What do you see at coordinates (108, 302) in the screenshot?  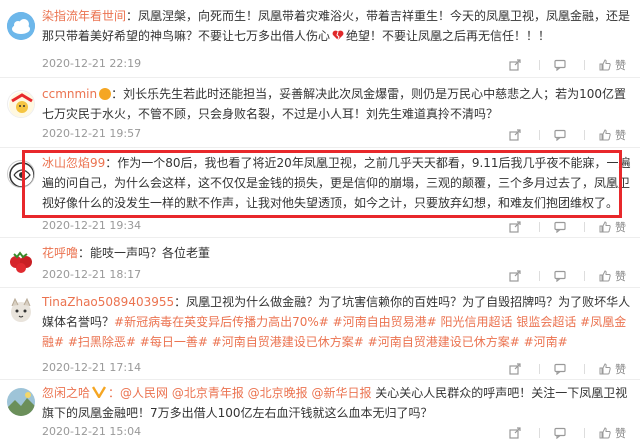 I see `comment-username: TinaZhao5089403955` at bounding box center [108, 302].